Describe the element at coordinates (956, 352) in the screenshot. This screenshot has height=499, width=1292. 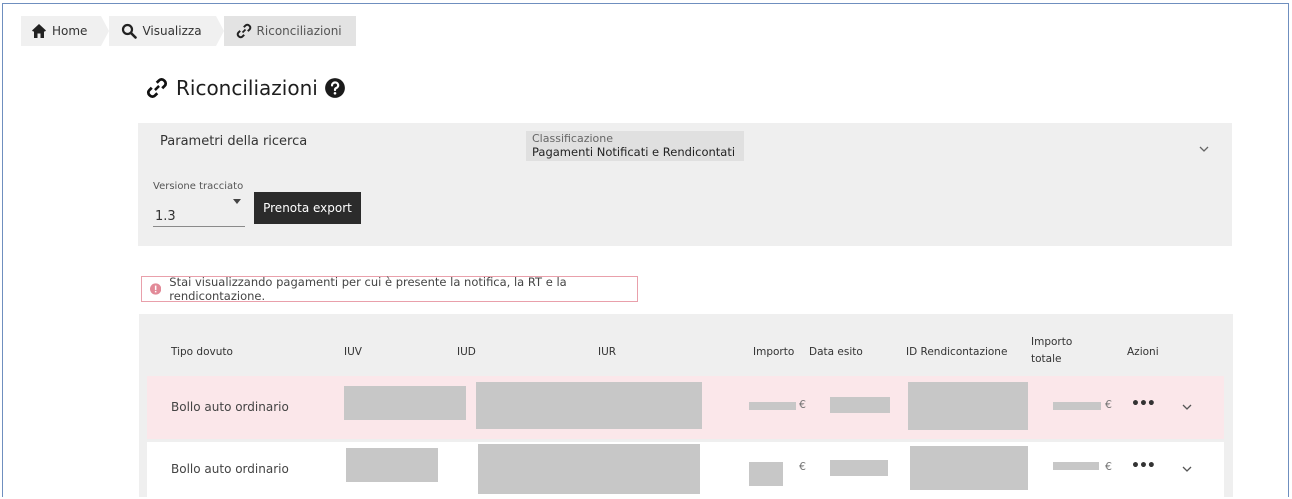
I see `col-id-rendicontazione: ID Rendicontazione` at that location.